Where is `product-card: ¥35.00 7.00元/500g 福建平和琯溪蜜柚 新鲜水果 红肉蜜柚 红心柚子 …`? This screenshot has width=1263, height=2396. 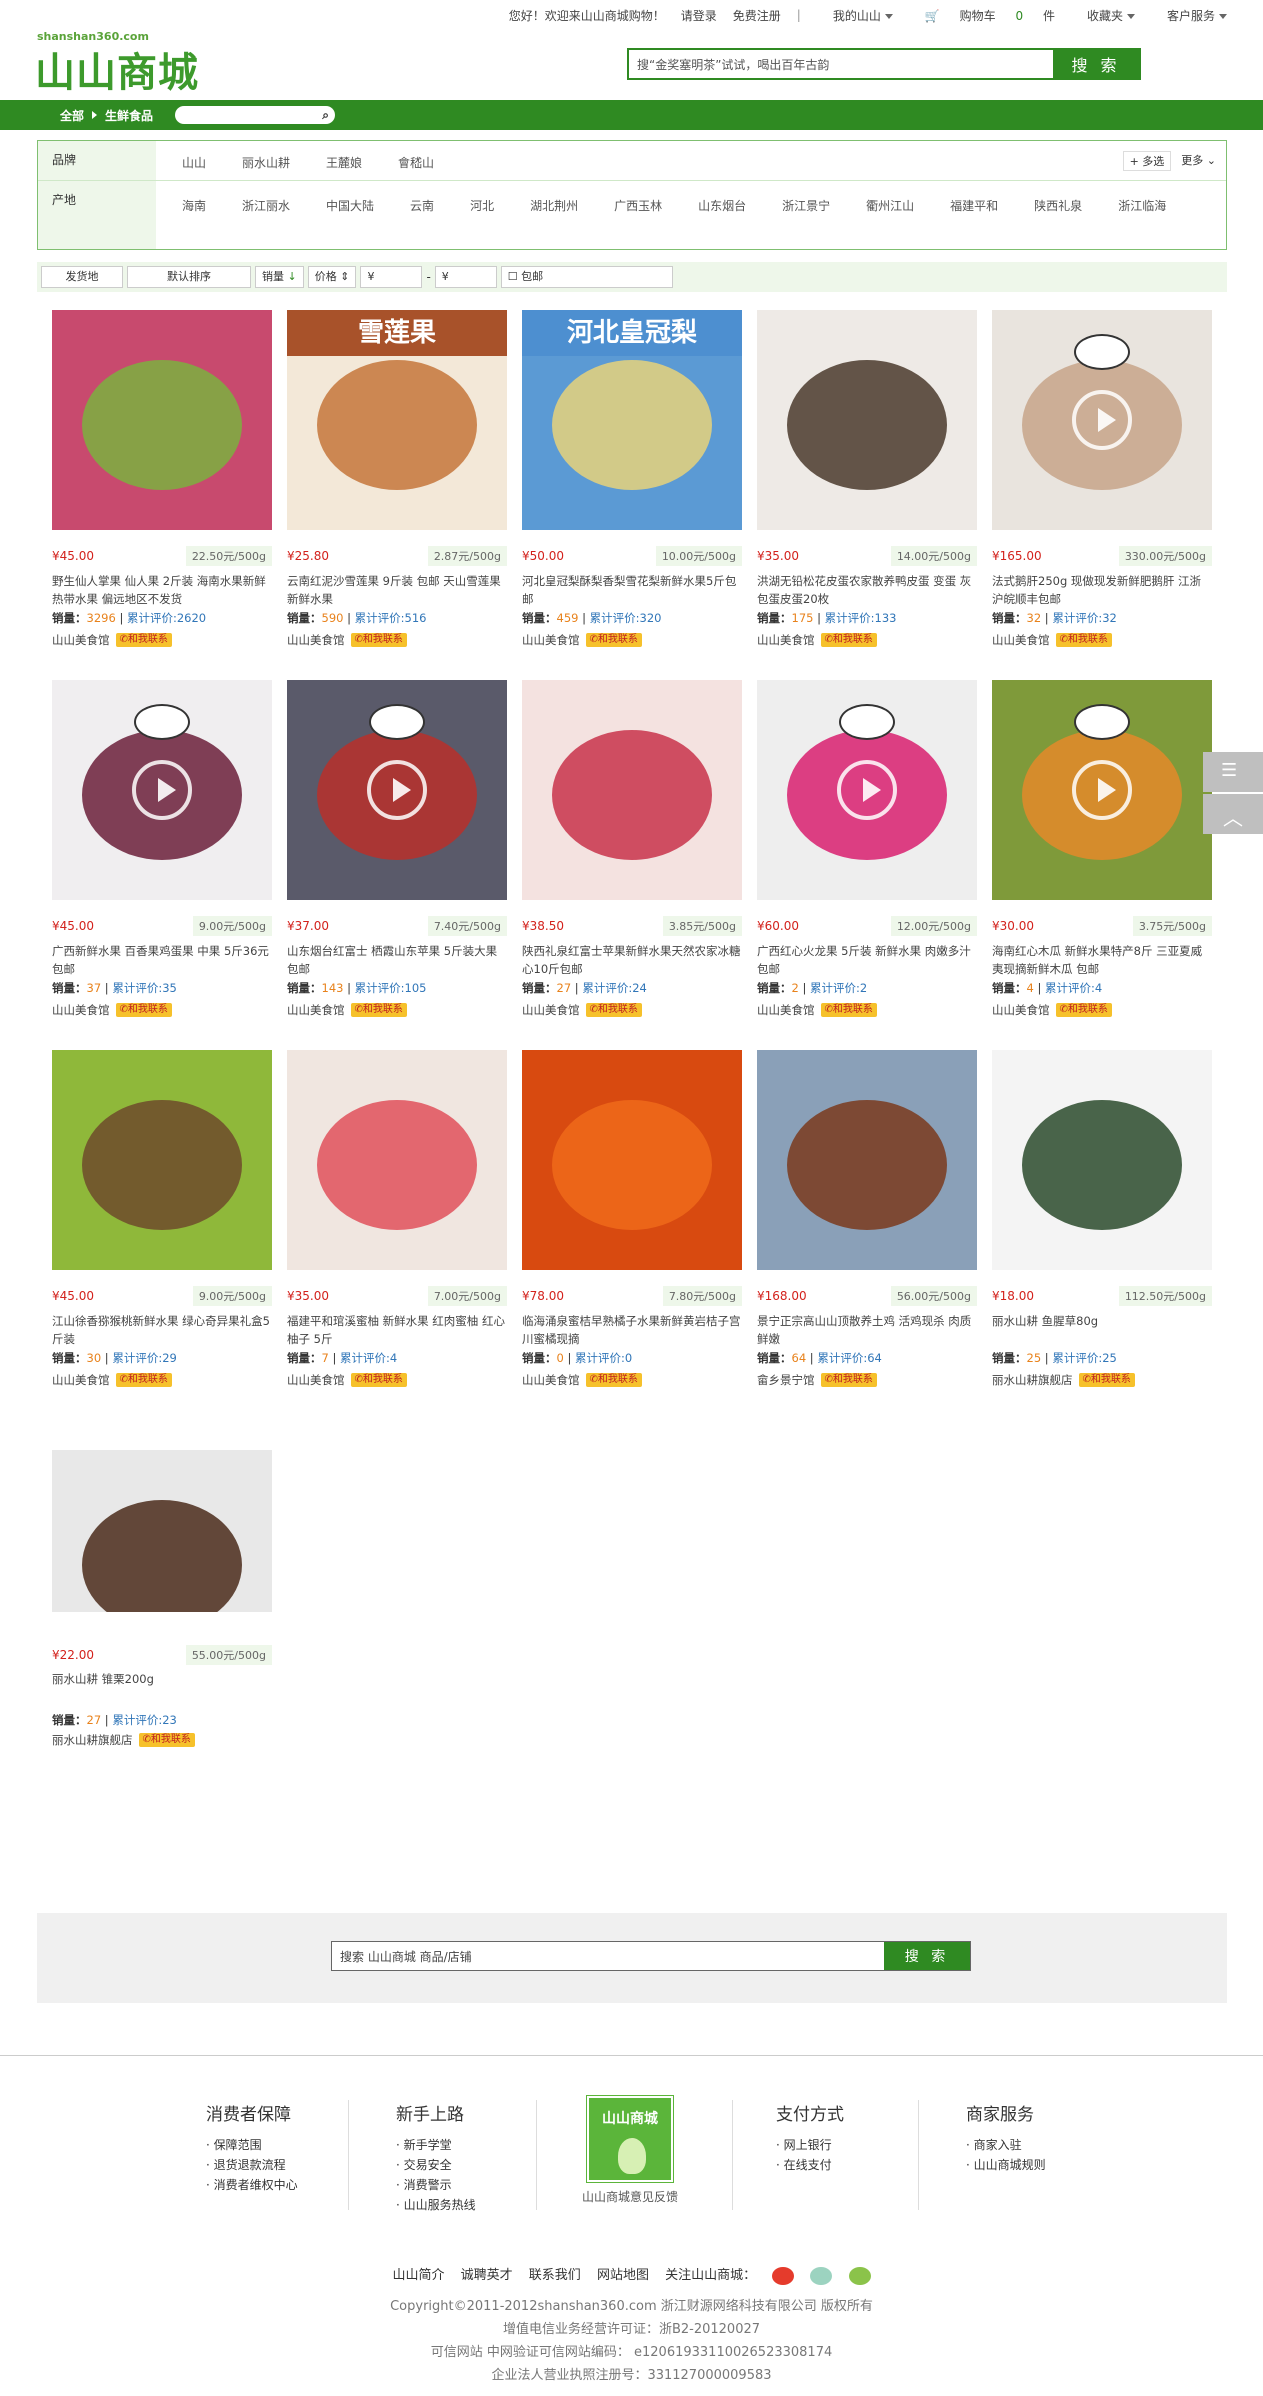 product-card: ¥35.00 7.00元/500g 福建平和琯溪蜜柚 新鲜水果 红肉蜜柚 红心柚子 … is located at coordinates (397, 1218).